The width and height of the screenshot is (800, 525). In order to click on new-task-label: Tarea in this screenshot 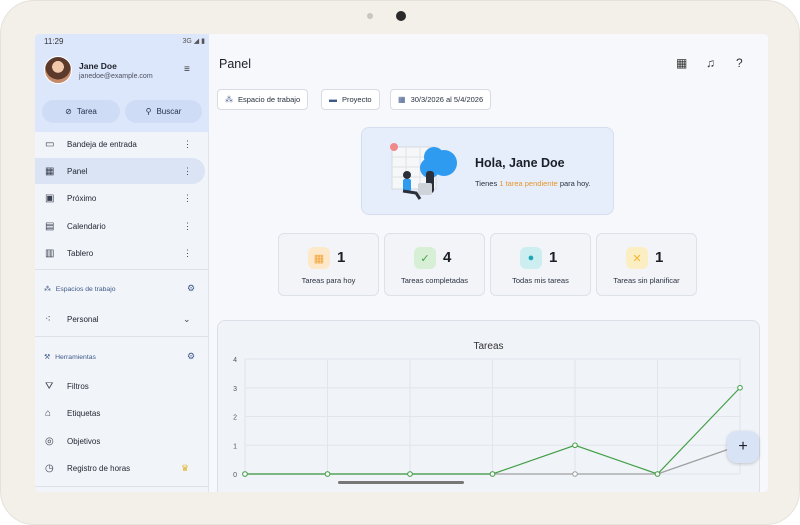, I will do `click(86, 111)`.